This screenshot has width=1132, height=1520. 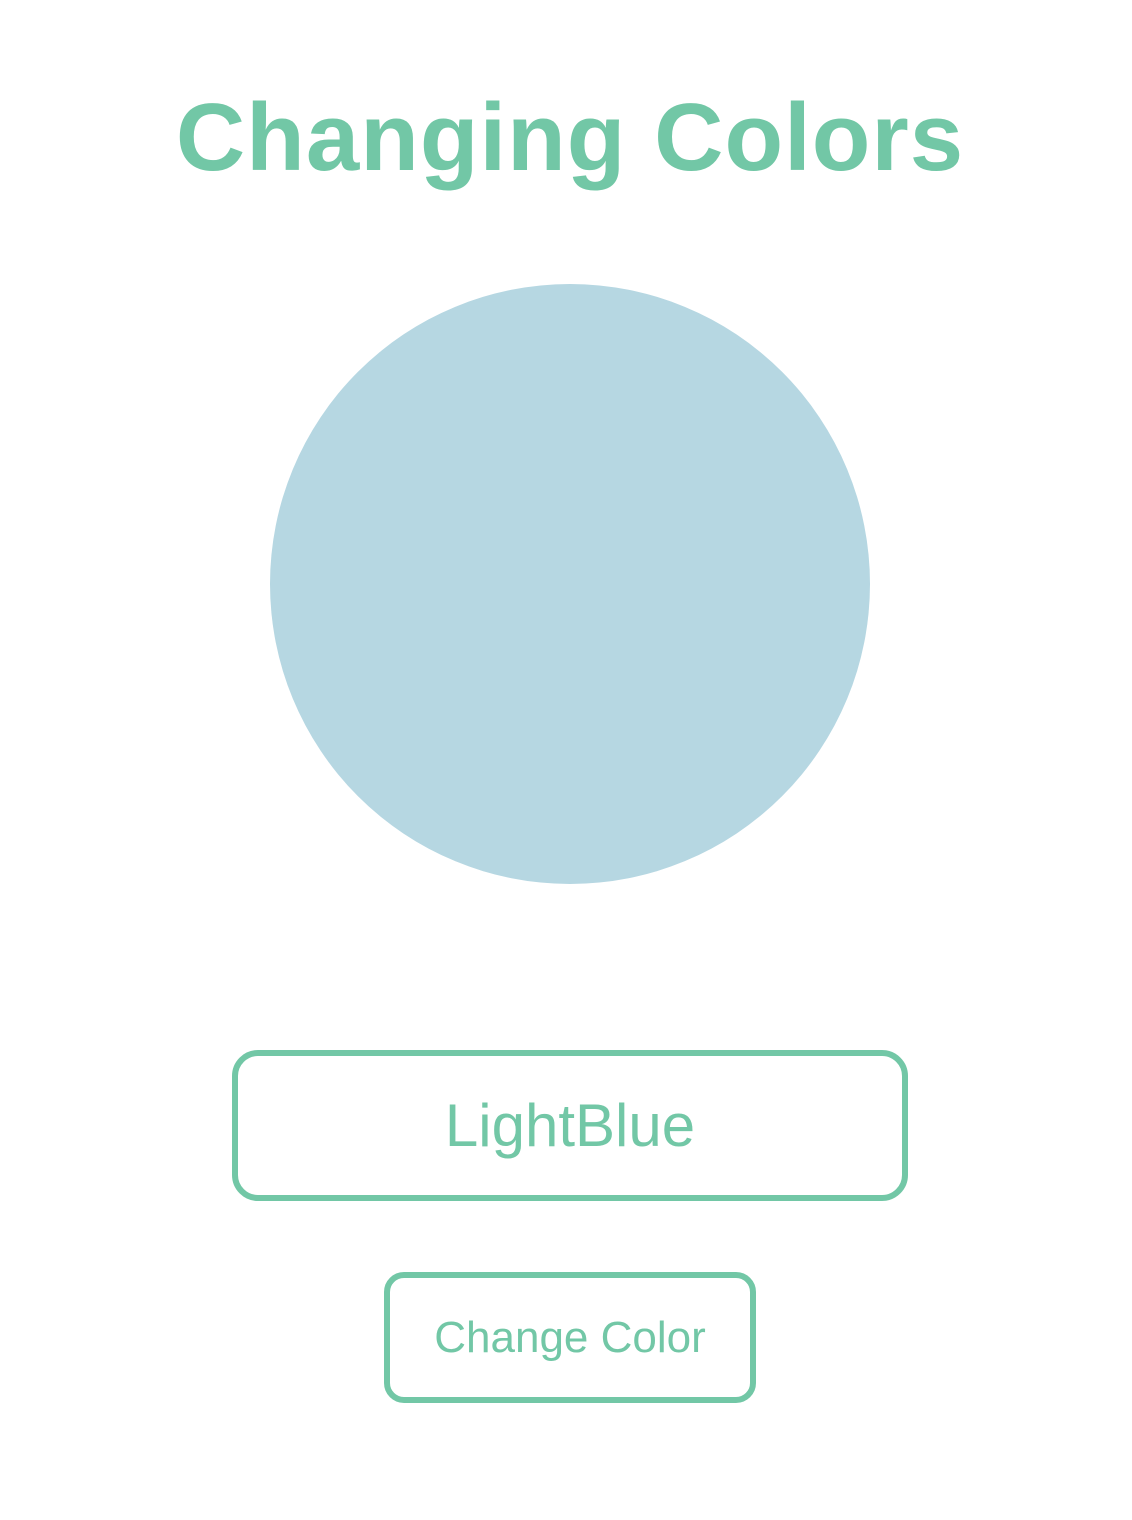 I want to click on color-name-input, so click(x=570, y=1125).